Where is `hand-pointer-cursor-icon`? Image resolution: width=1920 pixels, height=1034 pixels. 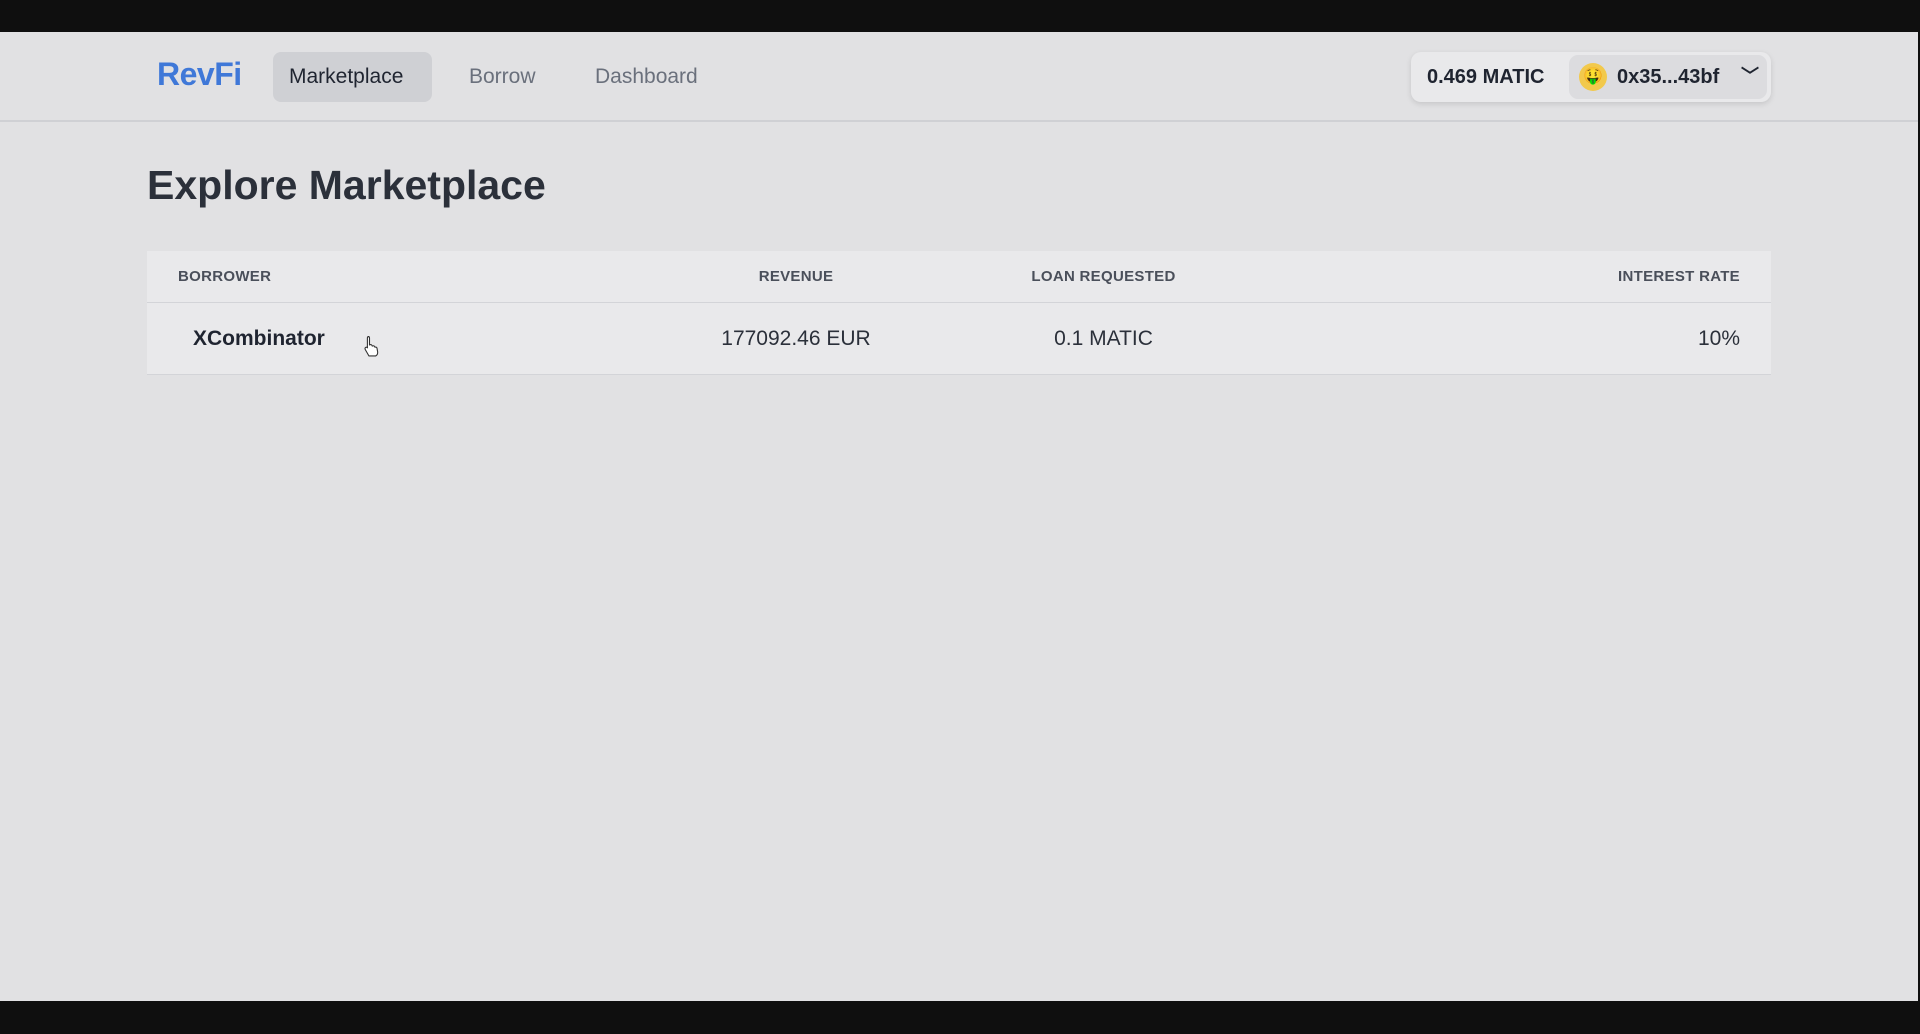
hand-pointer-cursor-icon is located at coordinates (371, 346).